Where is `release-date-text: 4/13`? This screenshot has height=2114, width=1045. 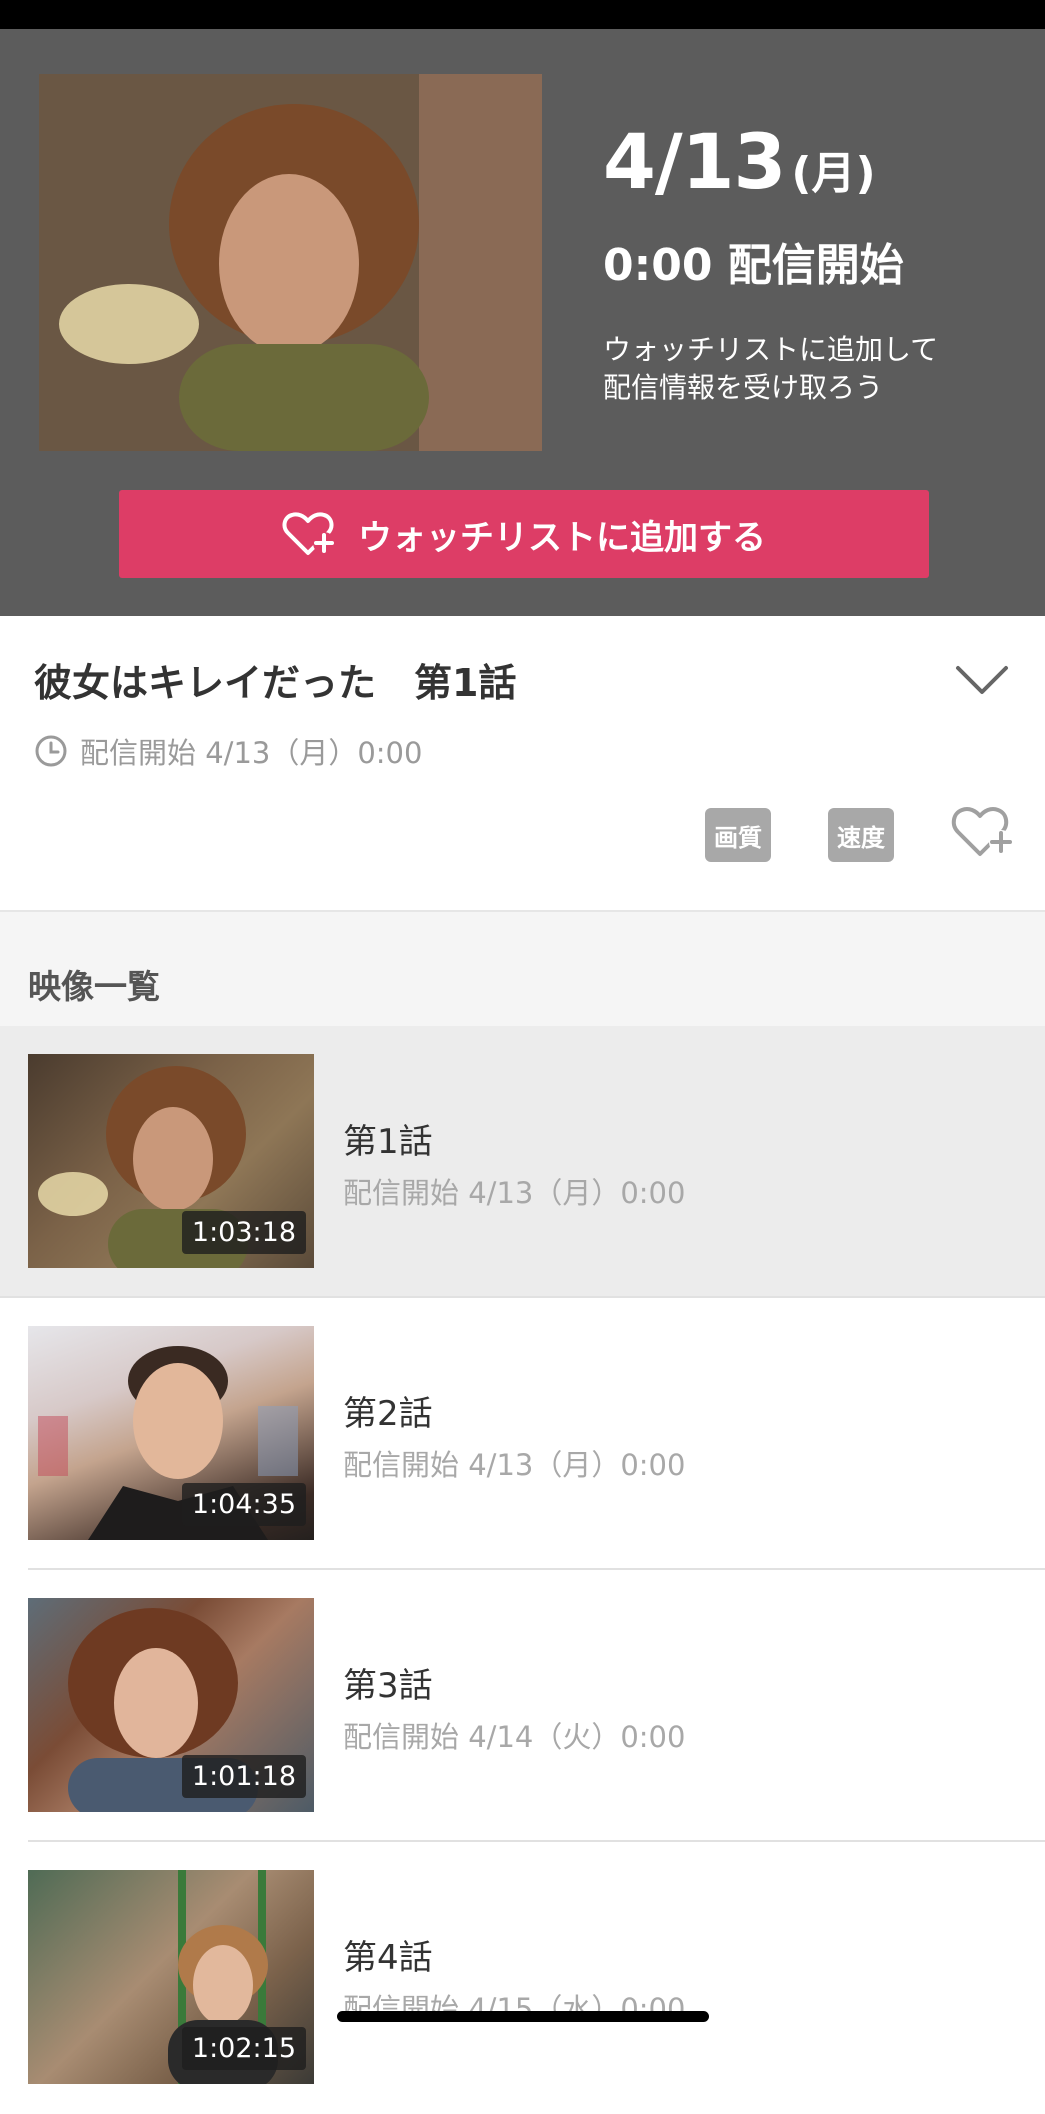
release-date-text: 4/13 is located at coordinates (694, 161).